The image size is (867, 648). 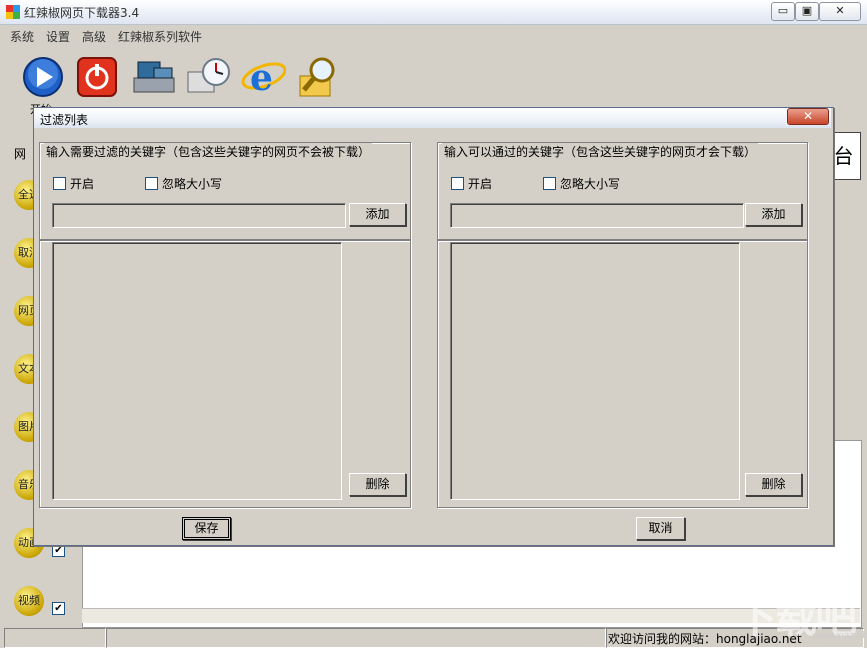 I want to click on menu-honglajiao-software: 红辣椒系列软件, so click(x=160, y=36).